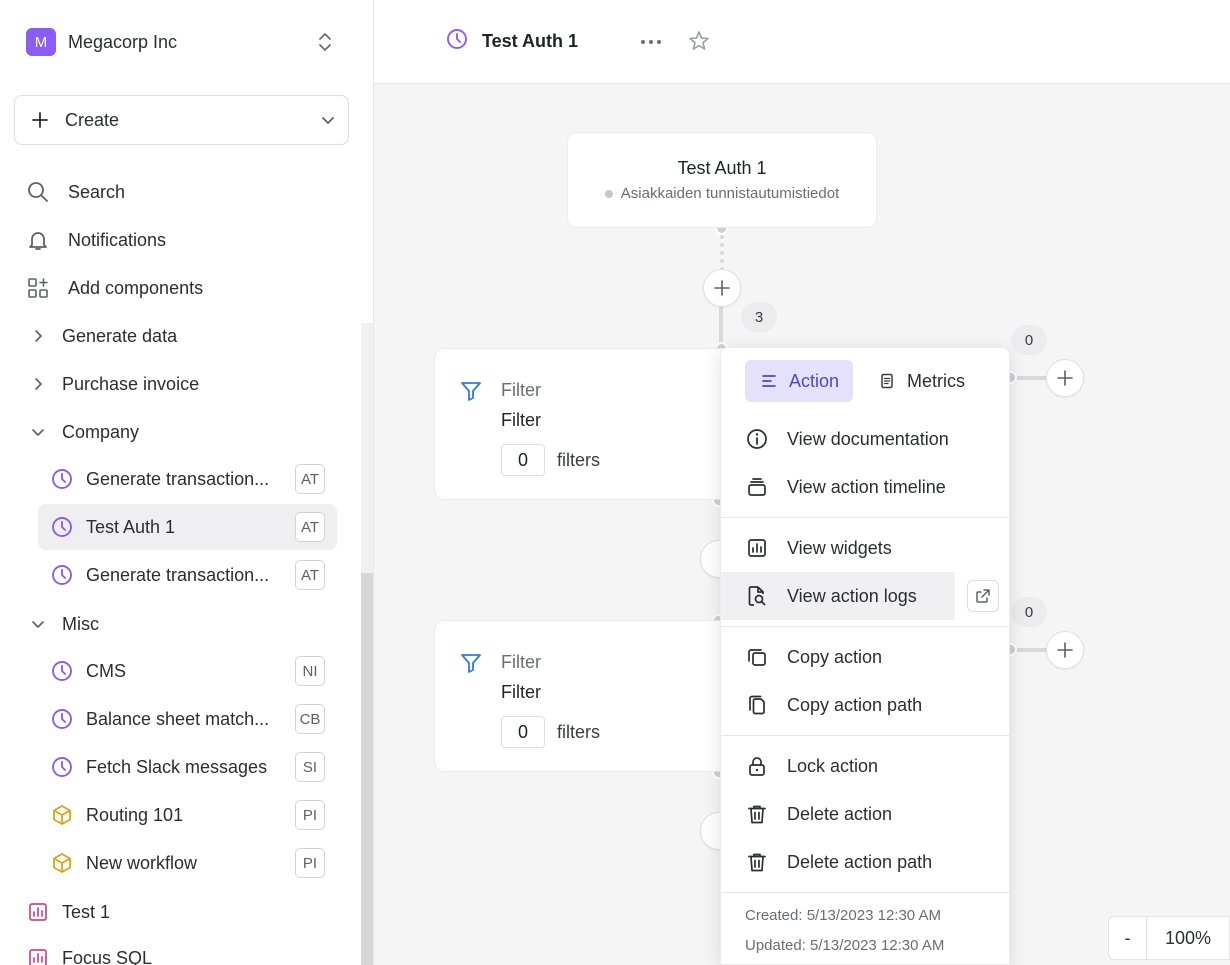 This screenshot has height=965, width=1230. I want to click on more-horizontal-icon, so click(651, 42).